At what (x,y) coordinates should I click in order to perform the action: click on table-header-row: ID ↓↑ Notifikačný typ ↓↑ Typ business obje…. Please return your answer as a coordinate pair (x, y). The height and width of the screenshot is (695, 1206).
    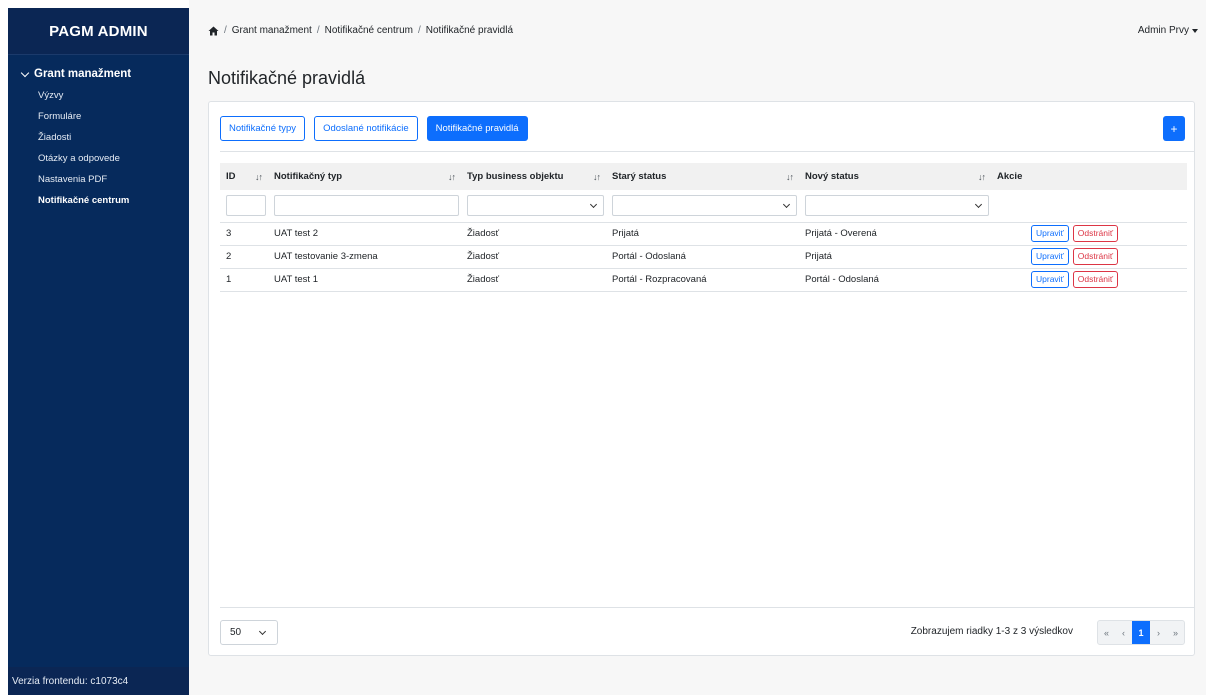
    Looking at the image, I should click on (703, 176).